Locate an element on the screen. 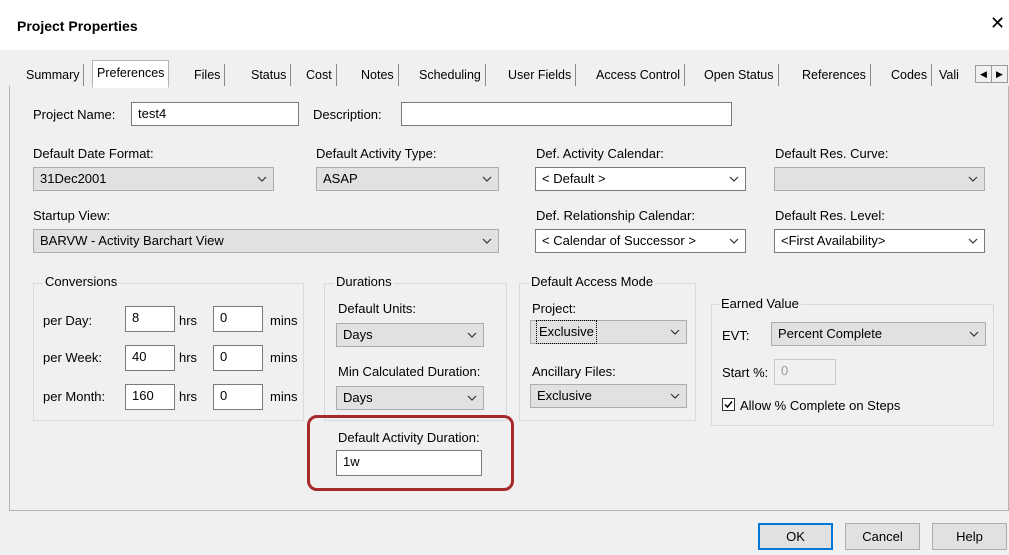 Image resolution: width=1009 pixels, height=555 pixels. default-res-level-label: Default Res. Level: is located at coordinates (830, 215).